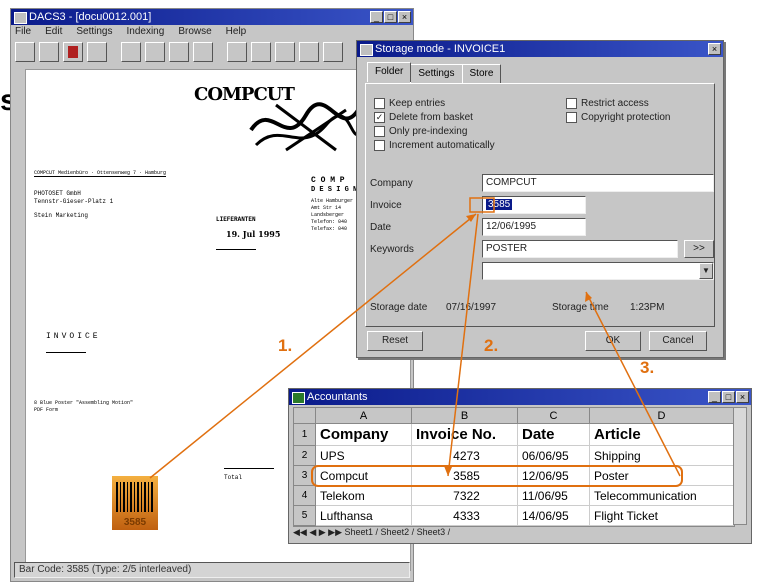 This screenshot has width=761, height=585. I want to click on rotate-right-icon, so click(155, 52).